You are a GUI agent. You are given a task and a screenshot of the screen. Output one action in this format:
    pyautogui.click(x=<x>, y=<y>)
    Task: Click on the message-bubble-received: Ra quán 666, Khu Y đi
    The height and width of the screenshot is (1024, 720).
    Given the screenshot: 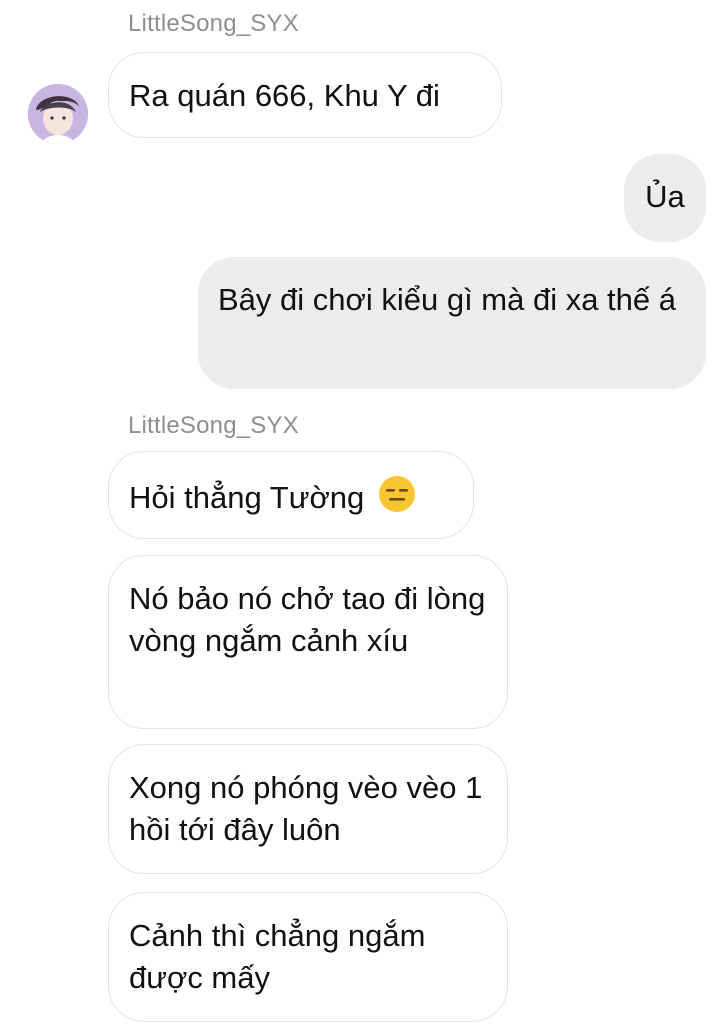 What is the action you would take?
    pyautogui.click(x=305, y=95)
    